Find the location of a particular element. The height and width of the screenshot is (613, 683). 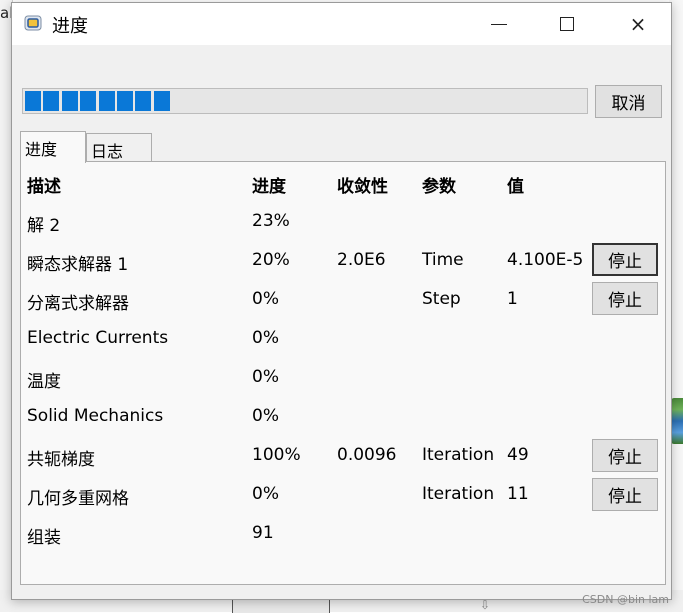

row-value: 11 is located at coordinates (518, 494).